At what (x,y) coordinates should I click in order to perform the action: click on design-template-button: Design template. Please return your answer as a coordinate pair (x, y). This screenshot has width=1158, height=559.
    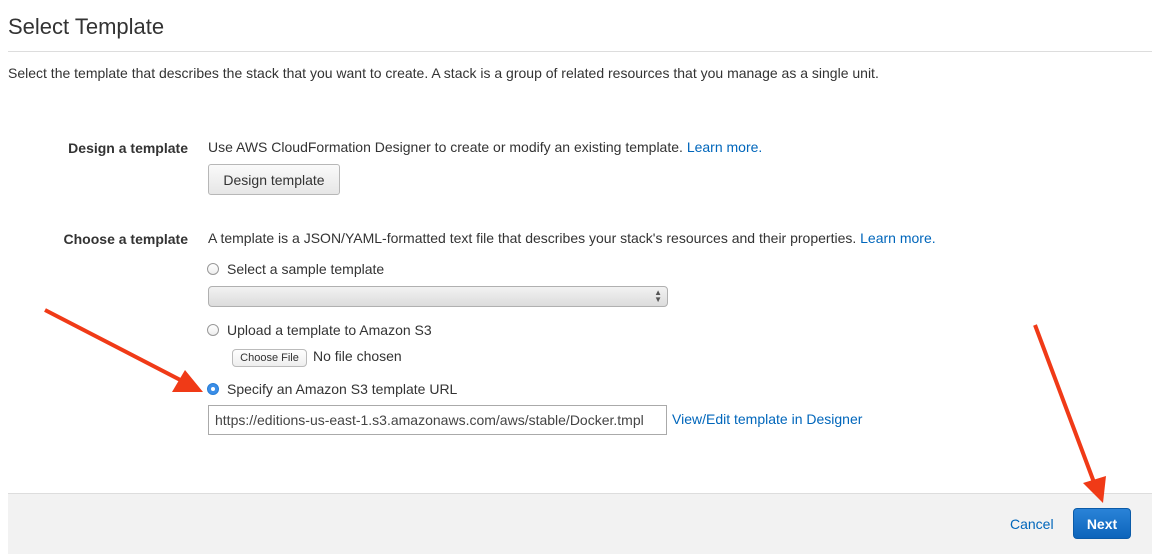
    Looking at the image, I should click on (274, 179).